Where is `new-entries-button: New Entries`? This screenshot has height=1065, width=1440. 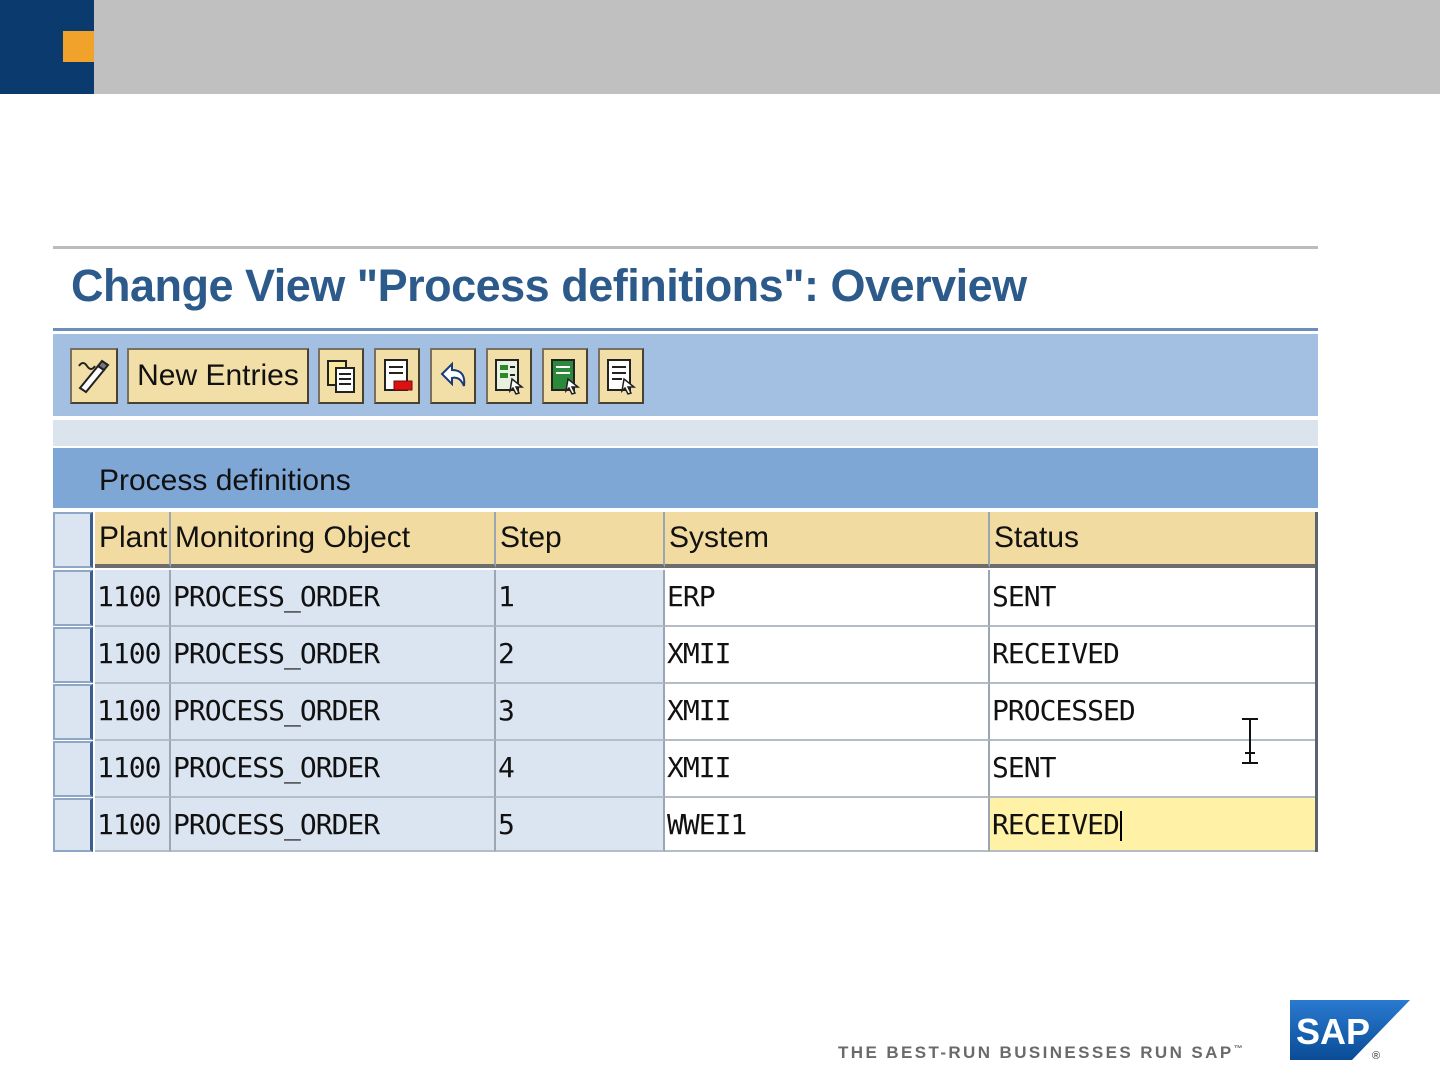 new-entries-button: New Entries is located at coordinates (218, 376).